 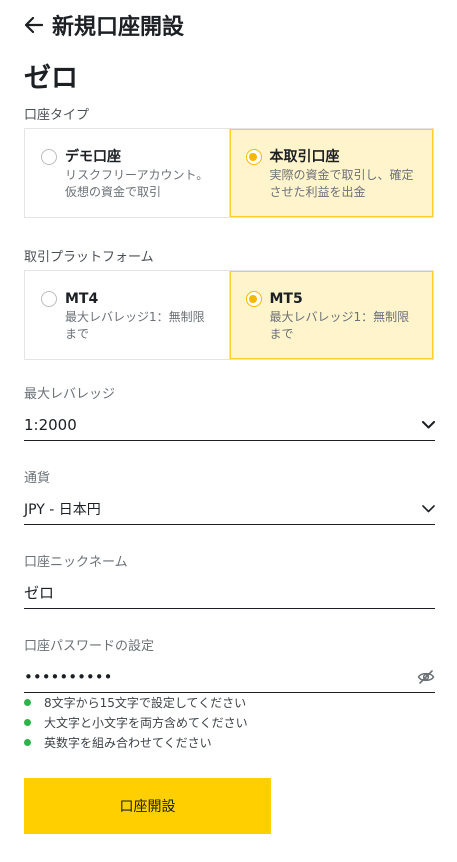 I want to click on radio-demo-account, so click(x=49, y=157).